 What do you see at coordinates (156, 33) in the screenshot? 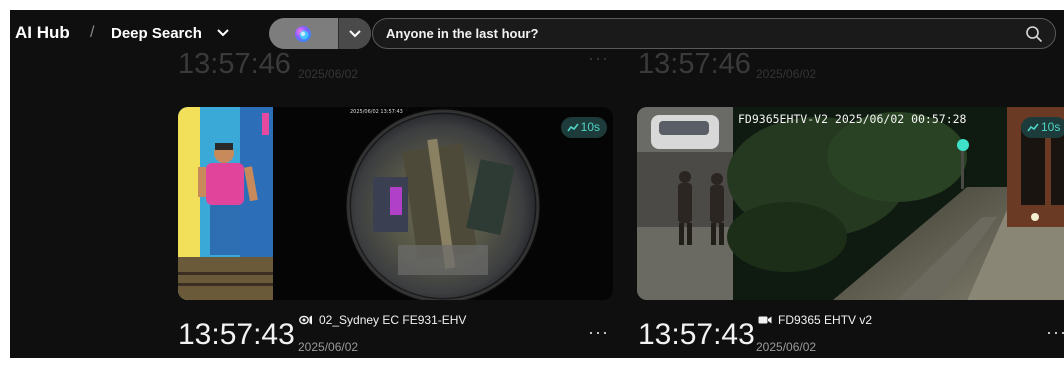
I see `breadcrumb-deep-search: Deep Search` at bounding box center [156, 33].